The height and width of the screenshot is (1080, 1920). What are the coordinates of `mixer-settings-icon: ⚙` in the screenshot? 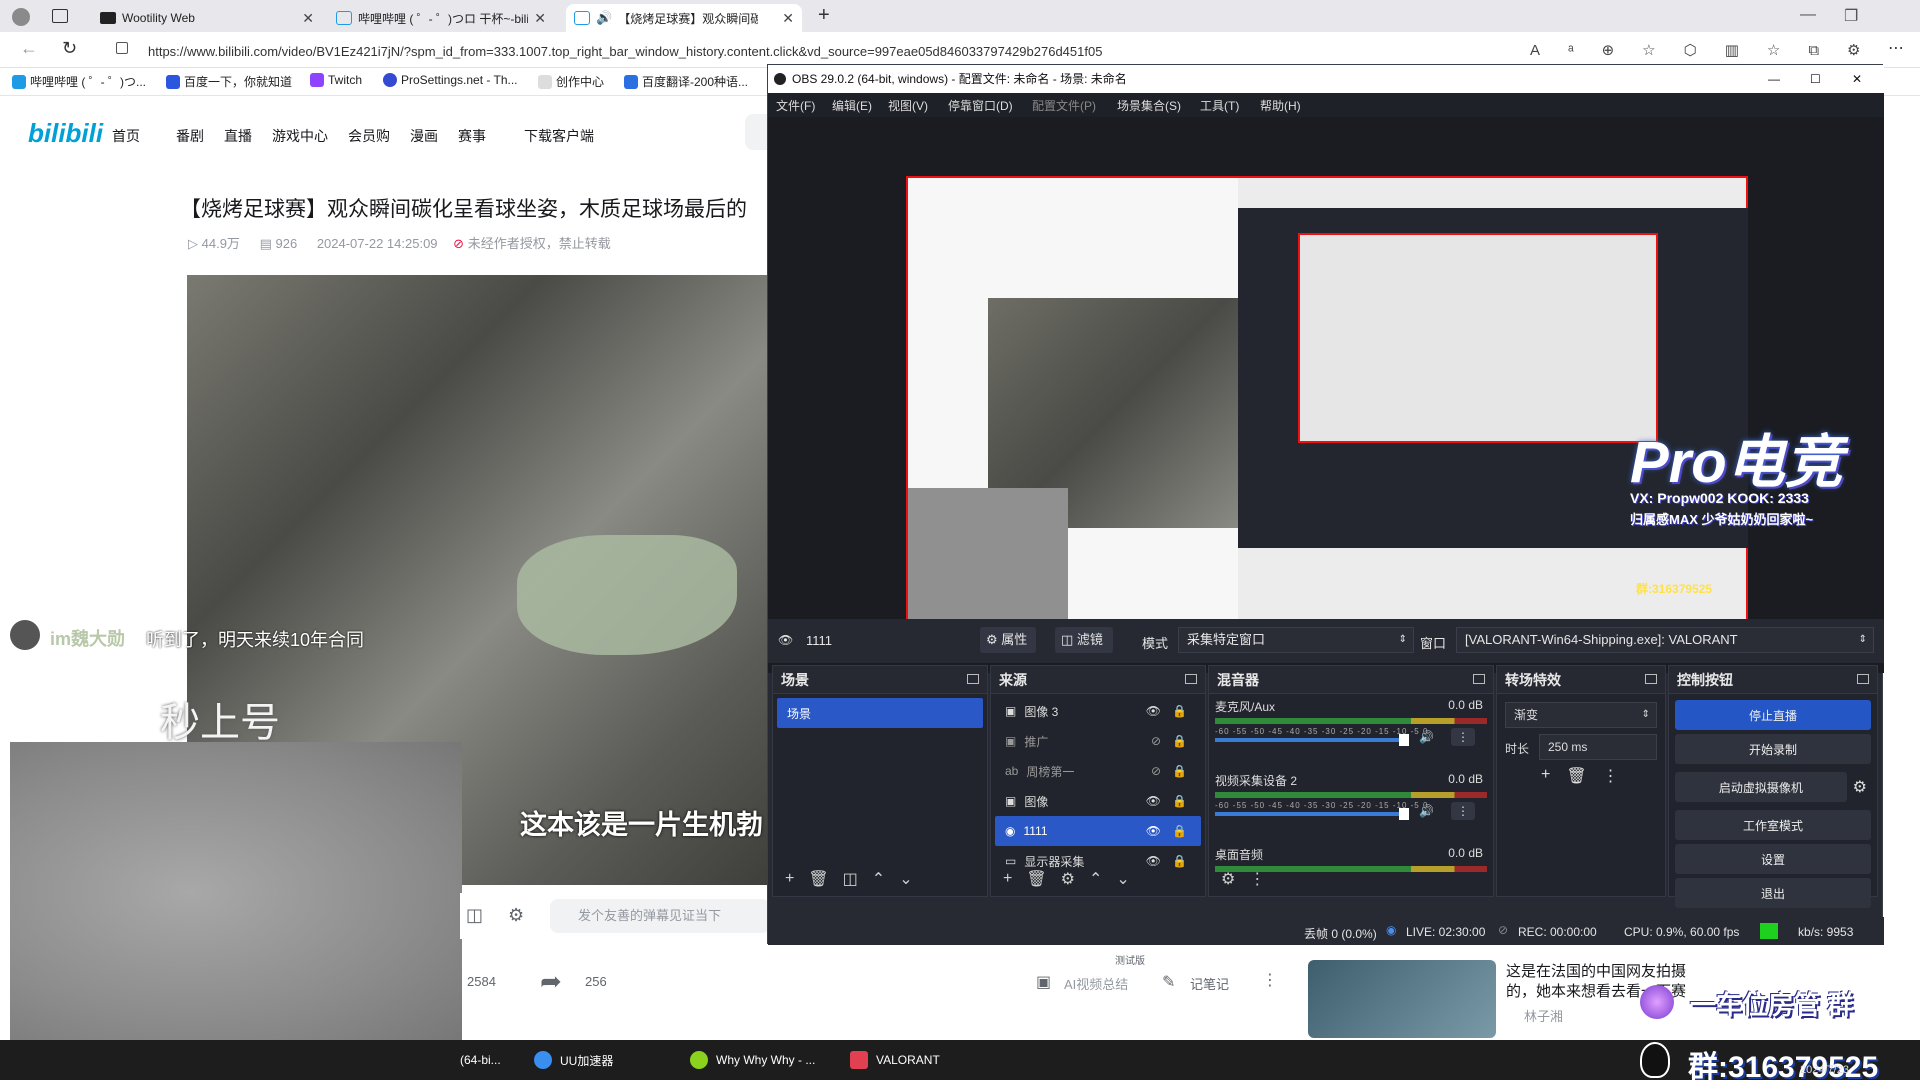 It's located at (1228, 879).